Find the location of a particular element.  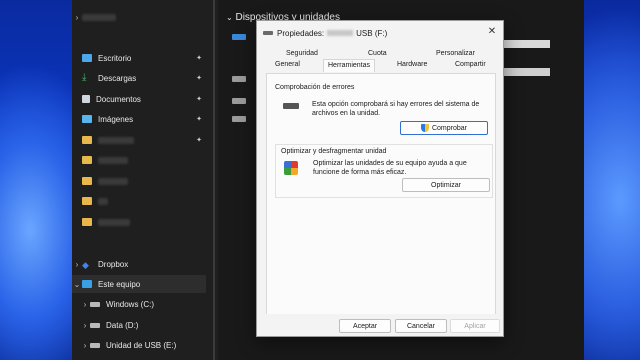

check-button: Comprobar is located at coordinates (444, 128).